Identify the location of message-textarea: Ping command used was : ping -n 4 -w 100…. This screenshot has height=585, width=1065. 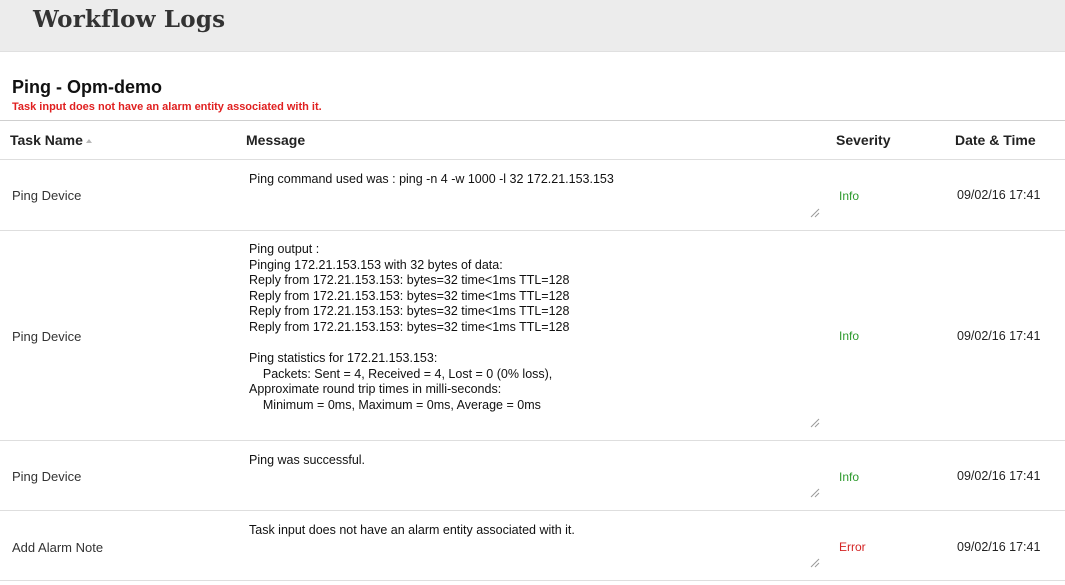
(535, 197).